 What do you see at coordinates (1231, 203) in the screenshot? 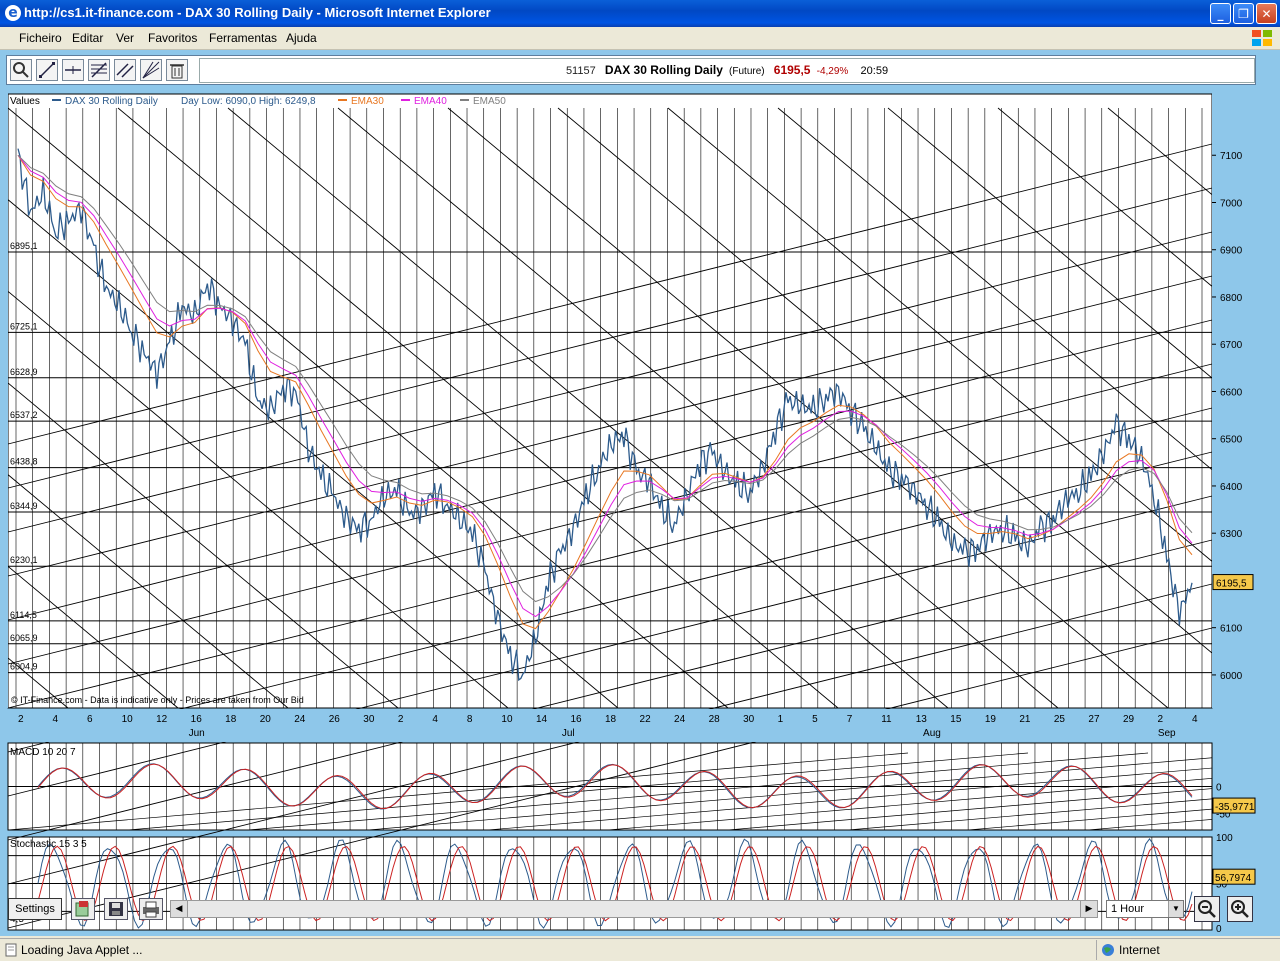
I see `y-tick-label: 7000` at bounding box center [1231, 203].